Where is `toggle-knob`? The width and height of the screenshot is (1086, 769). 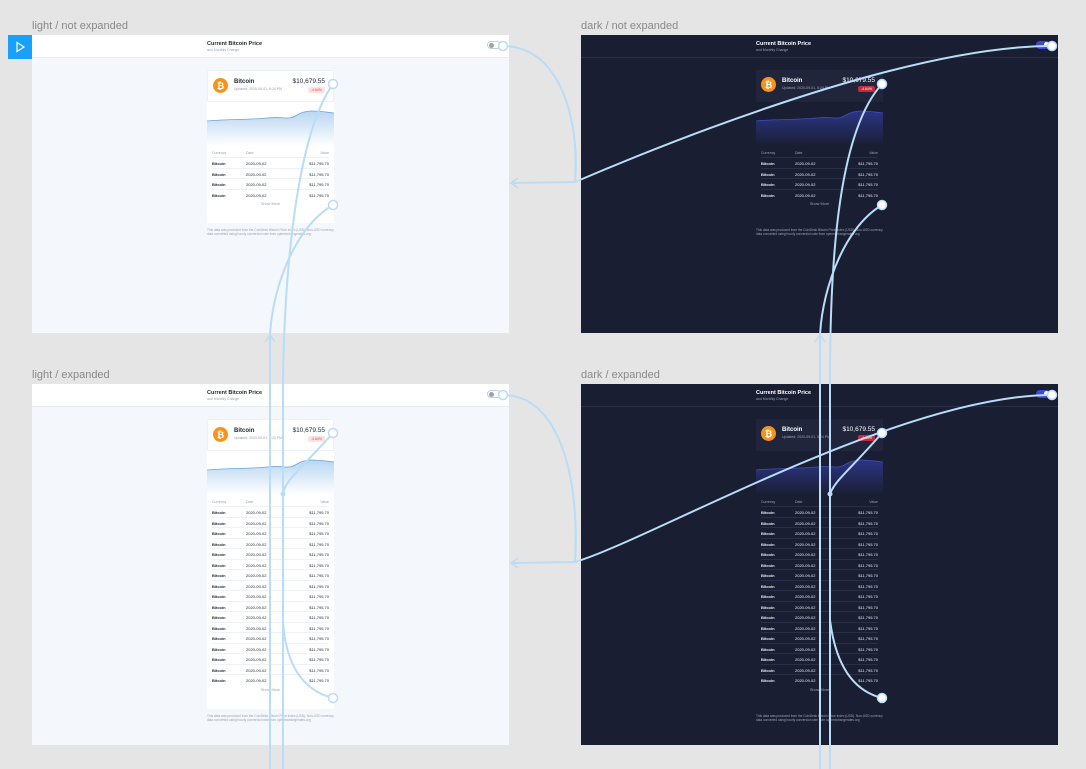 toggle-knob is located at coordinates (491, 45).